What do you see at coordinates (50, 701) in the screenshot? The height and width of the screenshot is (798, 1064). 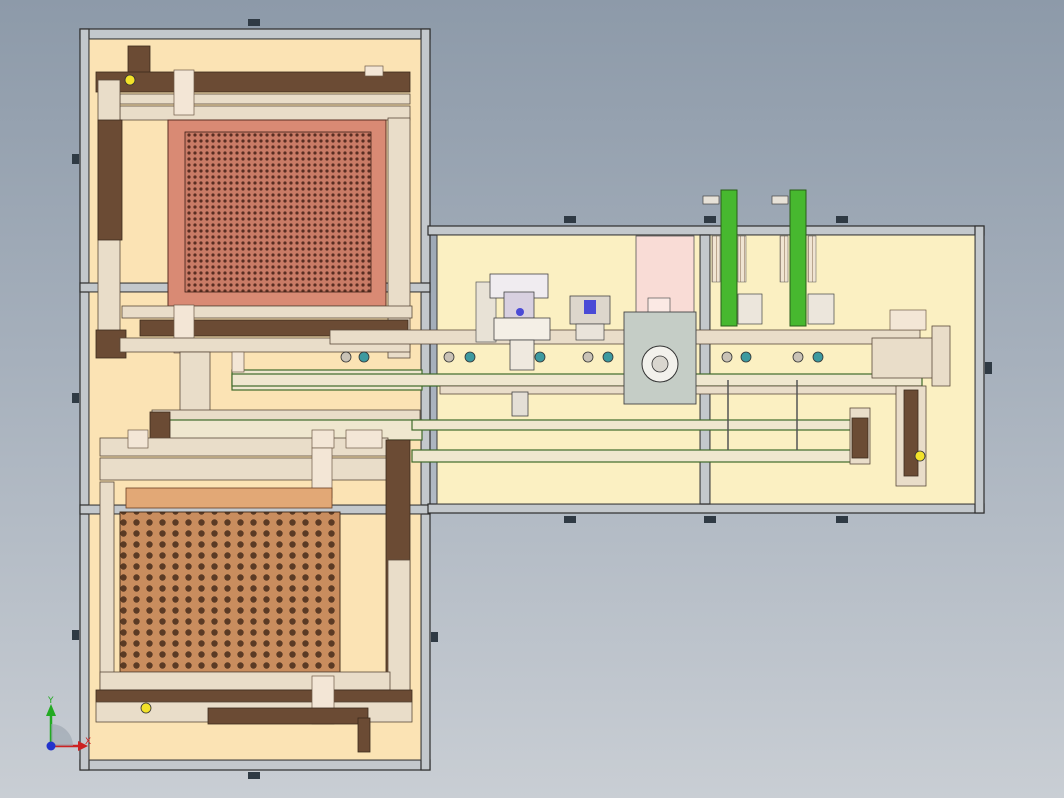 I see `triad-y-label: Y` at bounding box center [50, 701].